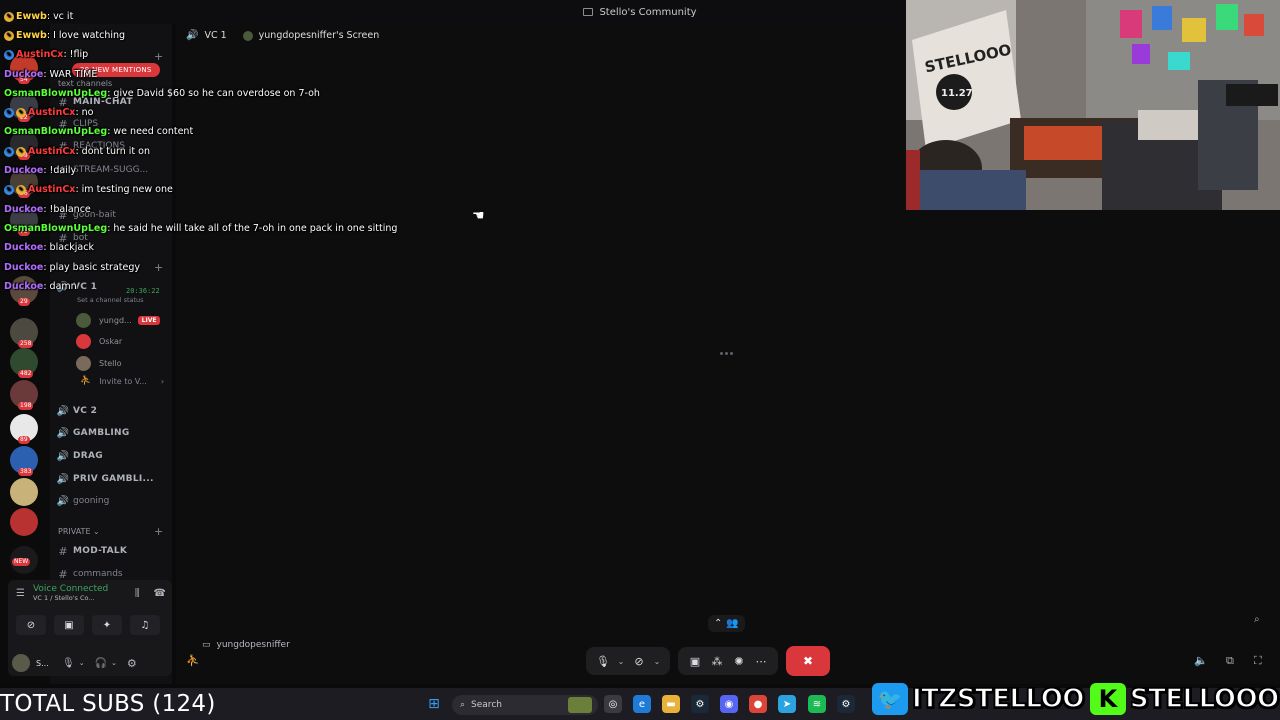 The height and width of the screenshot is (720, 1280). I want to click on chat-user: OsmanBlownUpLeg, so click(56, 228).